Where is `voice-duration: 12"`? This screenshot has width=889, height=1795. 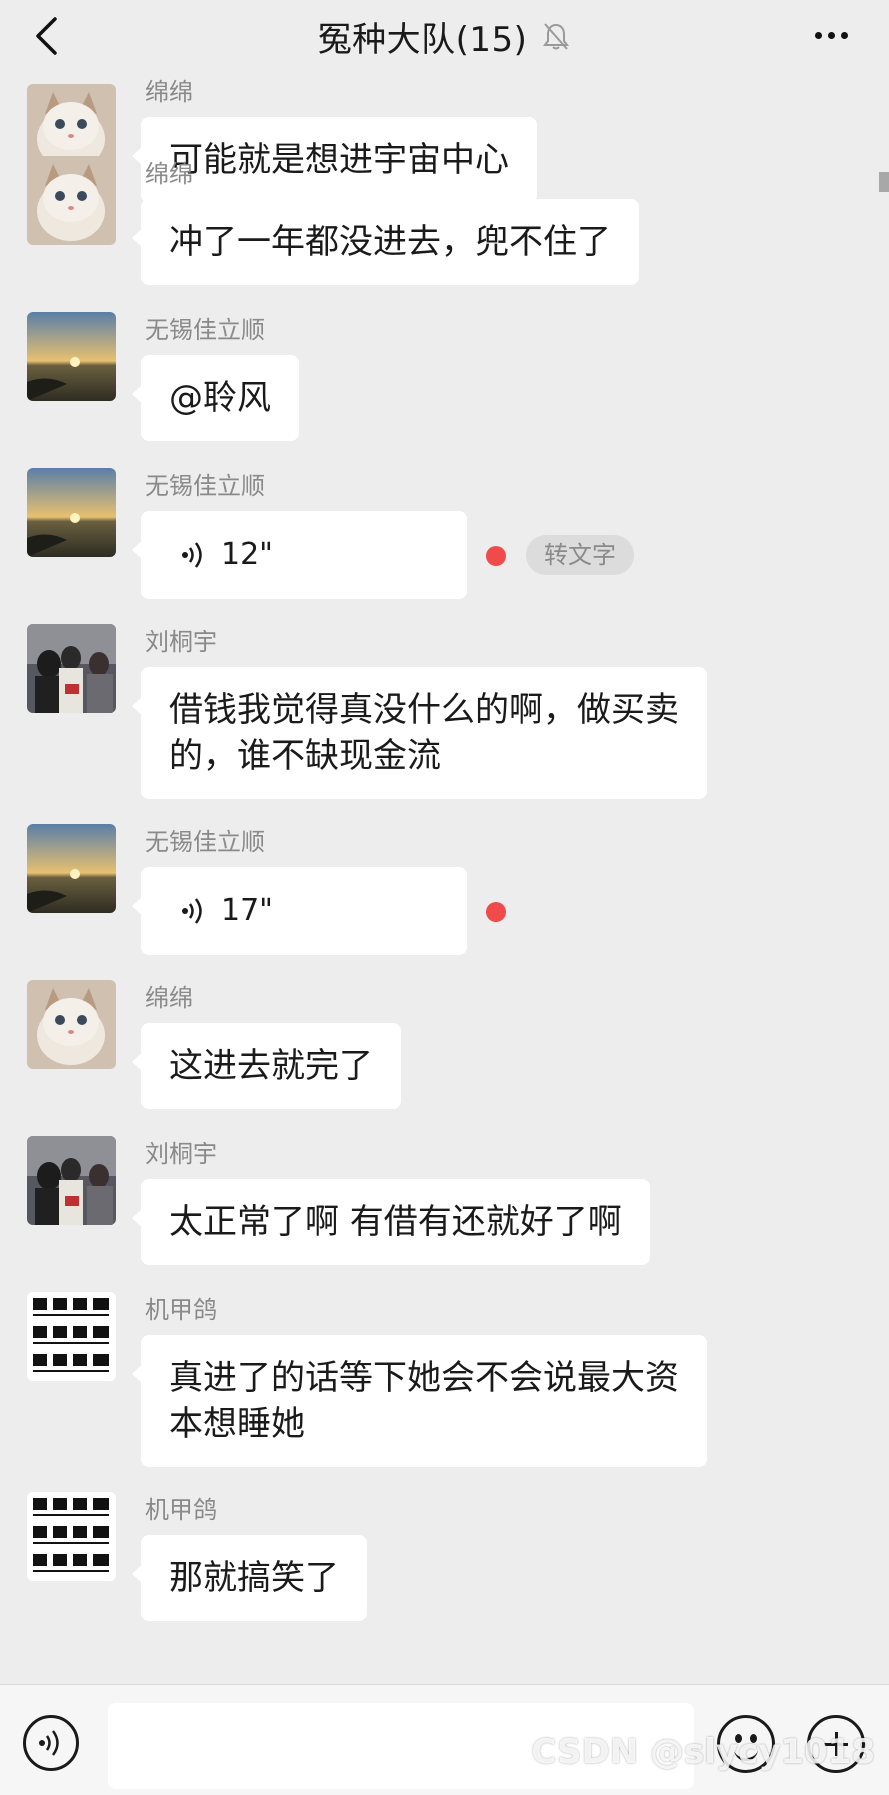
voice-duration: 12" is located at coordinates (247, 554).